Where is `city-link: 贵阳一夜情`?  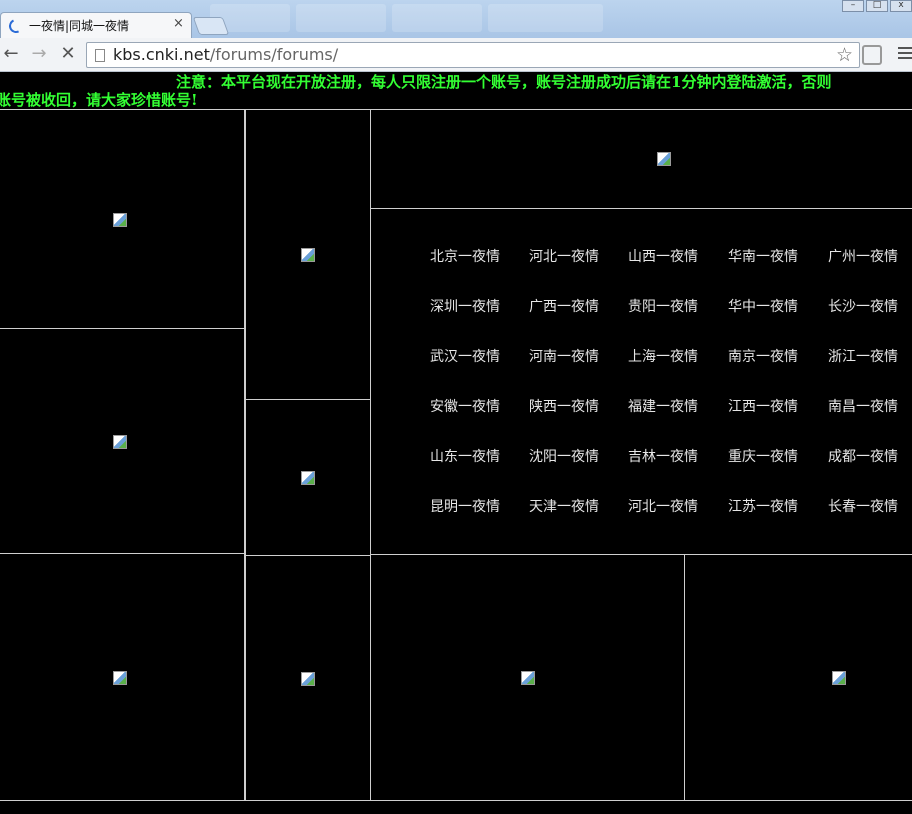 city-link: 贵阳一夜情 is located at coordinates (663, 306).